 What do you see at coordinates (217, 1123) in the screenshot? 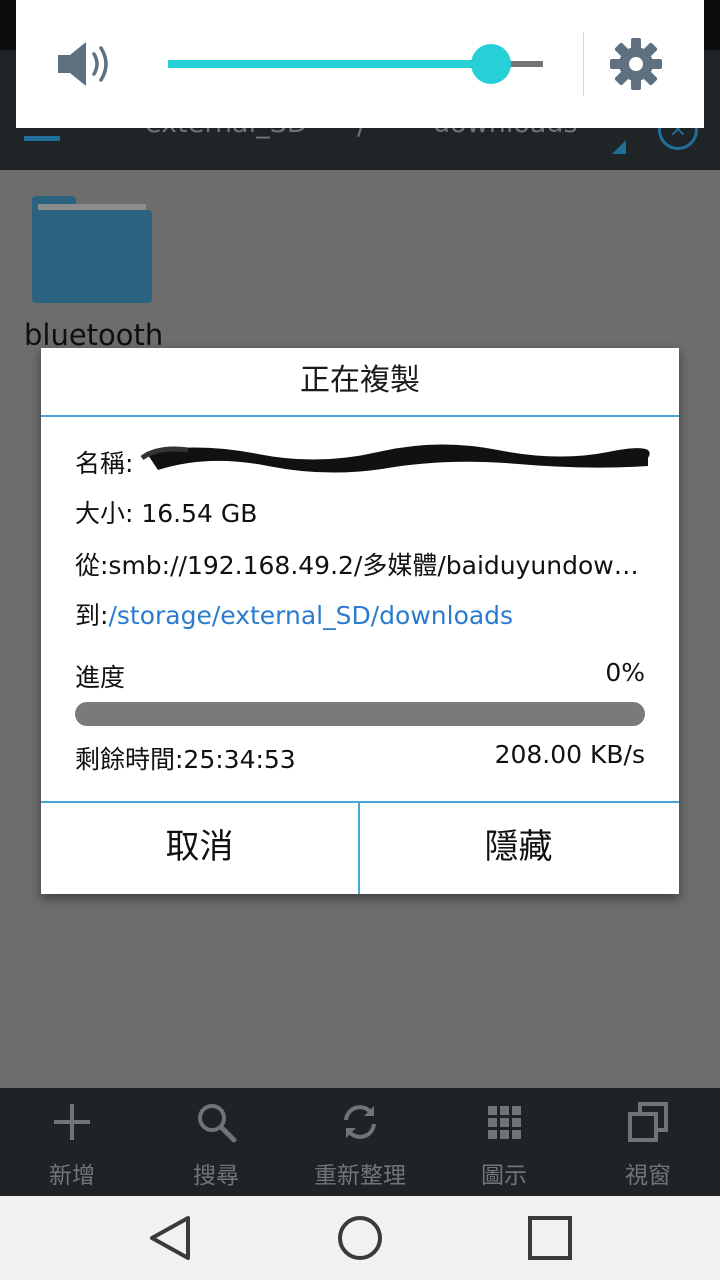
I see `search-icon` at bounding box center [217, 1123].